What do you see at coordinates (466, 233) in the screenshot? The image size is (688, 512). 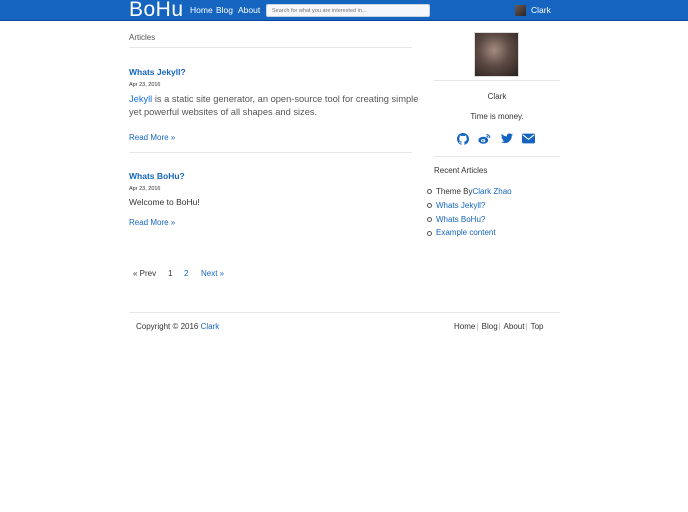 I see `recent-link-example: Example content` at bounding box center [466, 233].